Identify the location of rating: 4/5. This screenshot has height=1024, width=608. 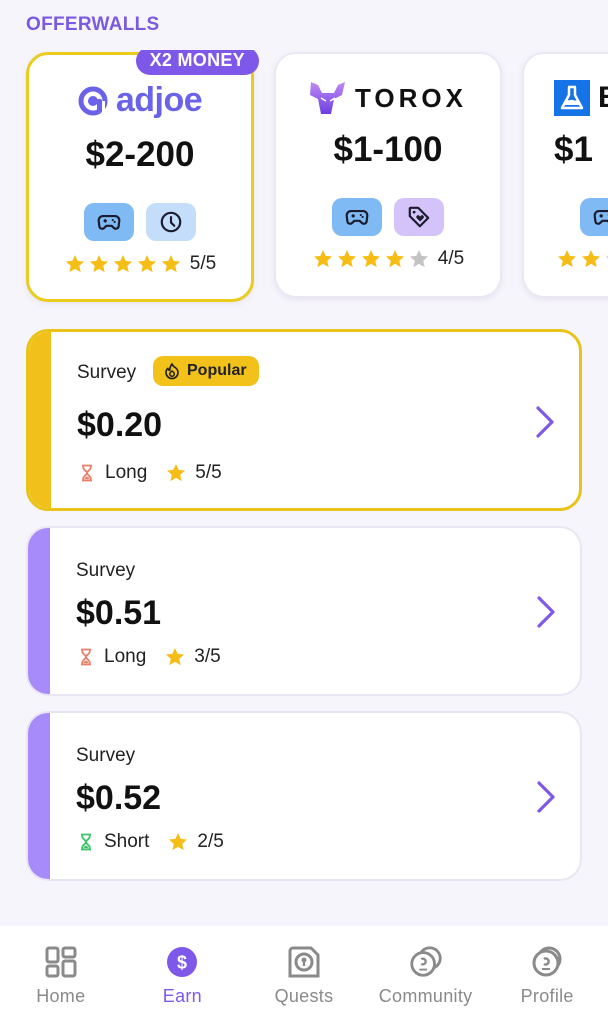
(388, 259).